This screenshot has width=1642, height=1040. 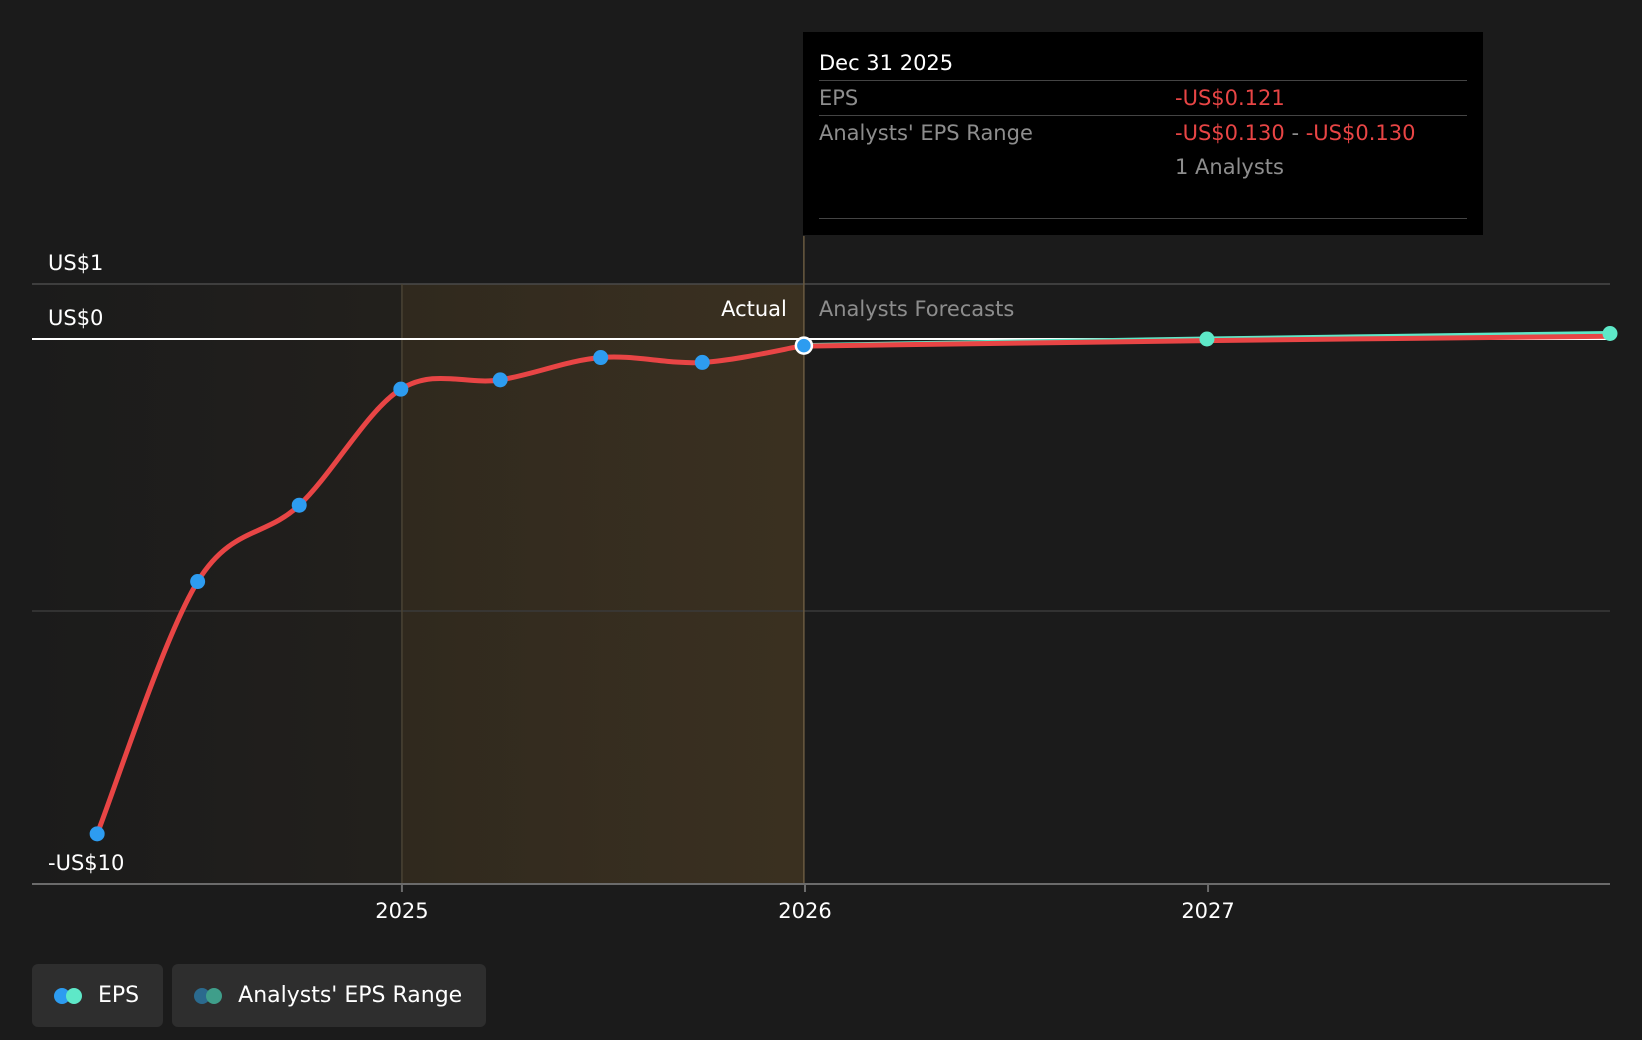 What do you see at coordinates (350, 995) in the screenshot?
I see `legend-range-label: Analysts' EPS Range` at bounding box center [350, 995].